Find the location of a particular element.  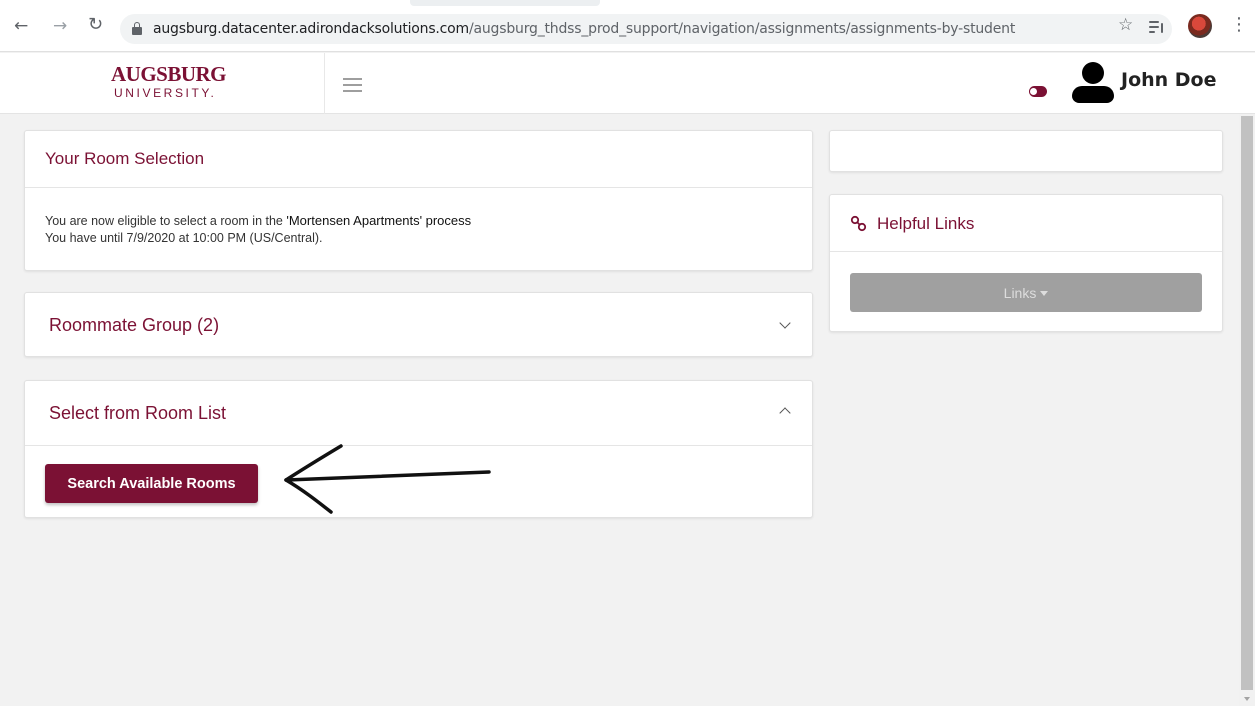

back-icon: ← is located at coordinates (21, 26).